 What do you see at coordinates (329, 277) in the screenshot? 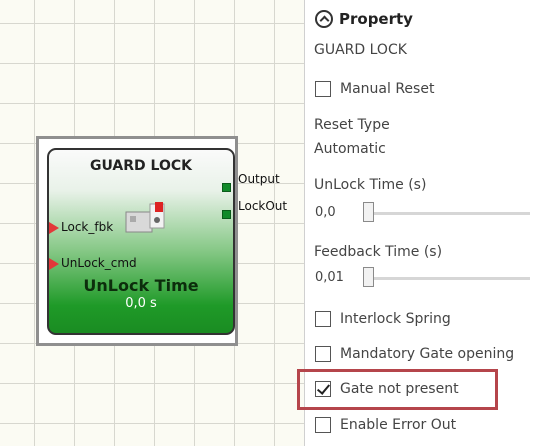
I see `feedback-time-value: 0,01` at bounding box center [329, 277].